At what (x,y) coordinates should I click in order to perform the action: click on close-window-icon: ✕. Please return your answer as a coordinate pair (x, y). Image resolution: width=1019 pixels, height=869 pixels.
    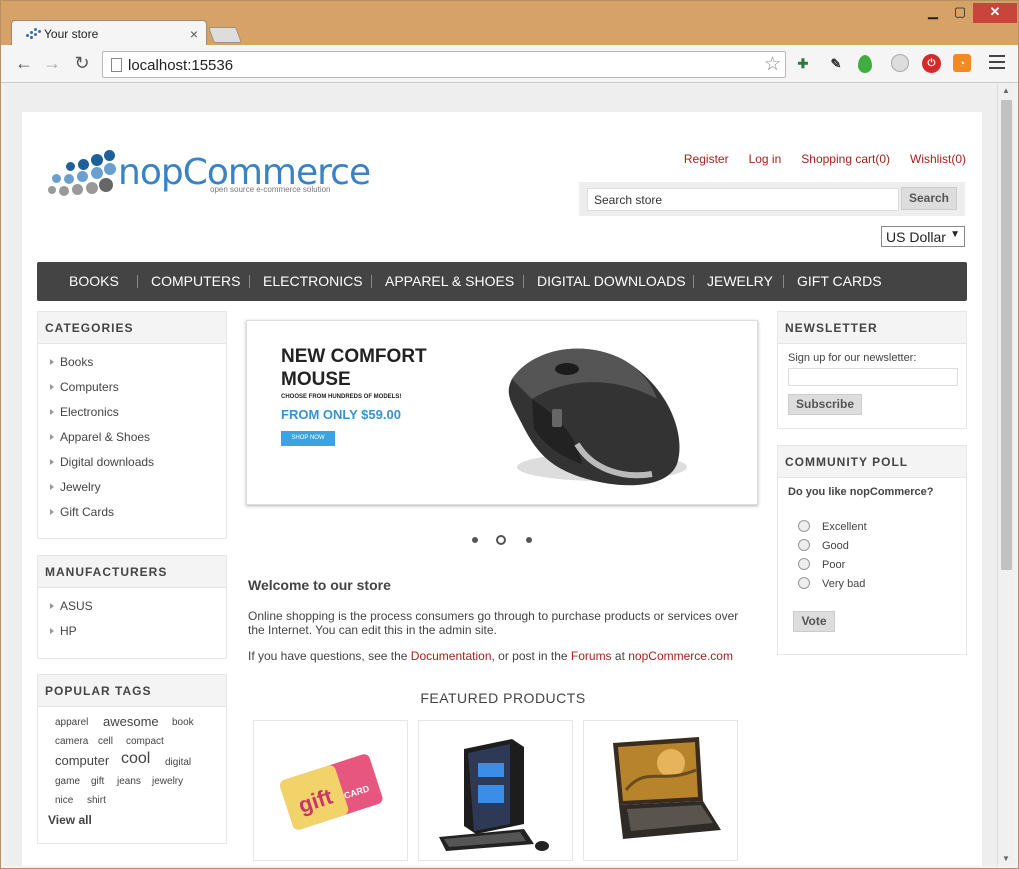
    Looking at the image, I should click on (995, 13).